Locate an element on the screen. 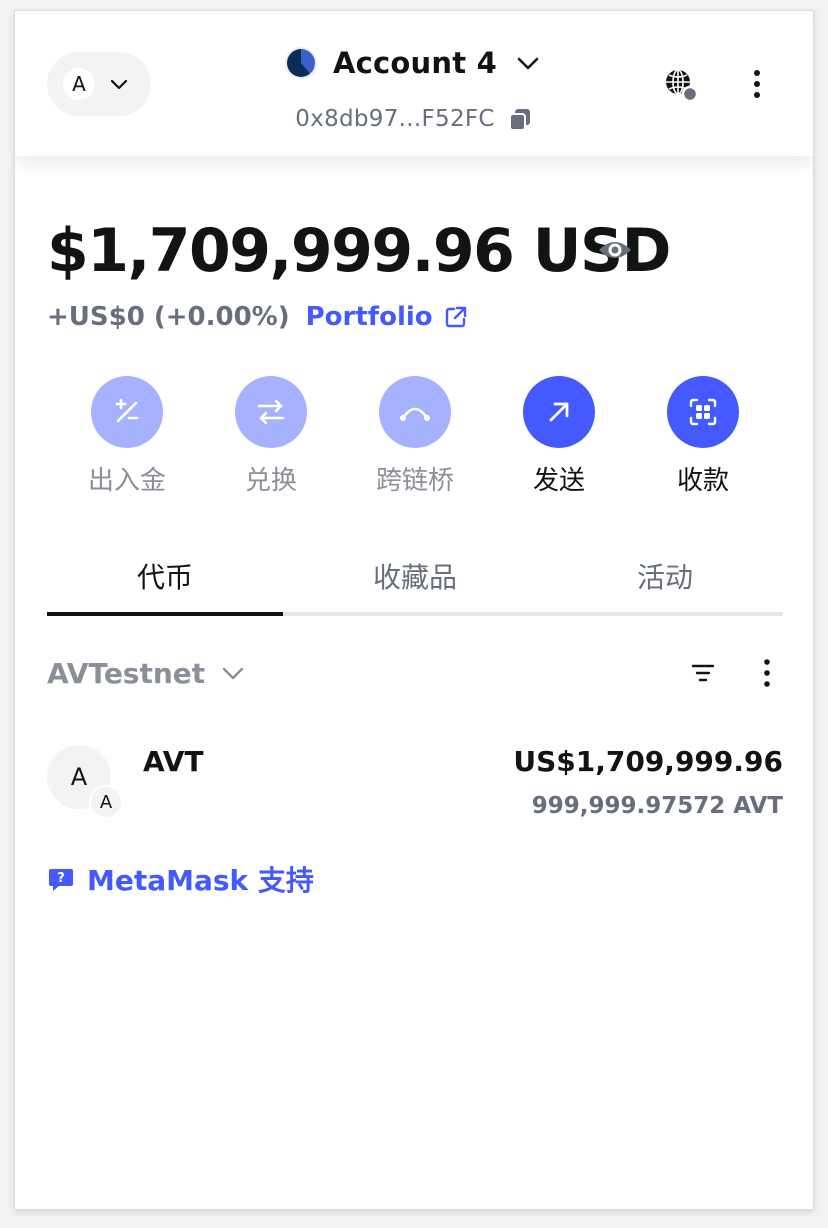 The height and width of the screenshot is (1228, 828). send-button: 发送 is located at coordinates (559, 436).